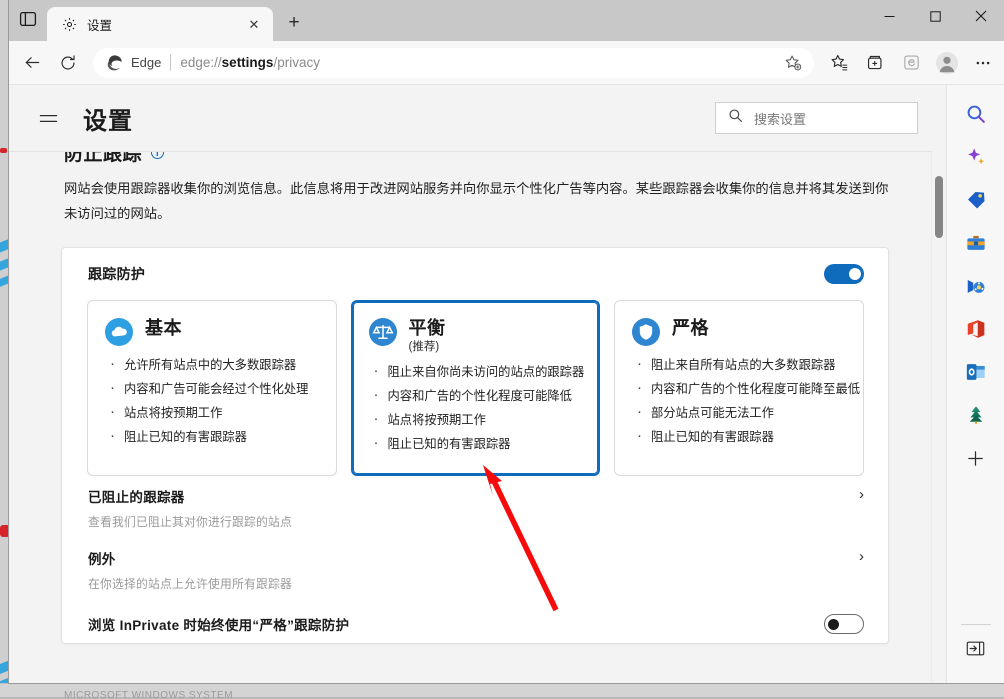  I want to click on tree-icon, so click(976, 415).